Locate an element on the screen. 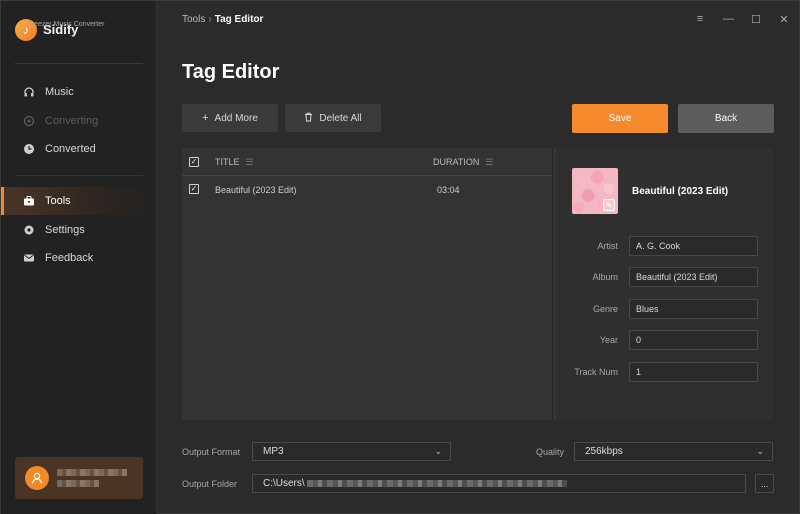 This screenshot has height=514, width=800. add-more-button: + Add More is located at coordinates (230, 118).